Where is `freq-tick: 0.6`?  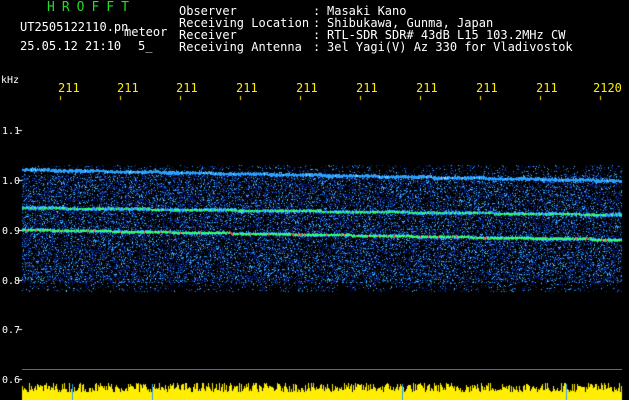 freq-tick: 0.6 is located at coordinates (11, 380).